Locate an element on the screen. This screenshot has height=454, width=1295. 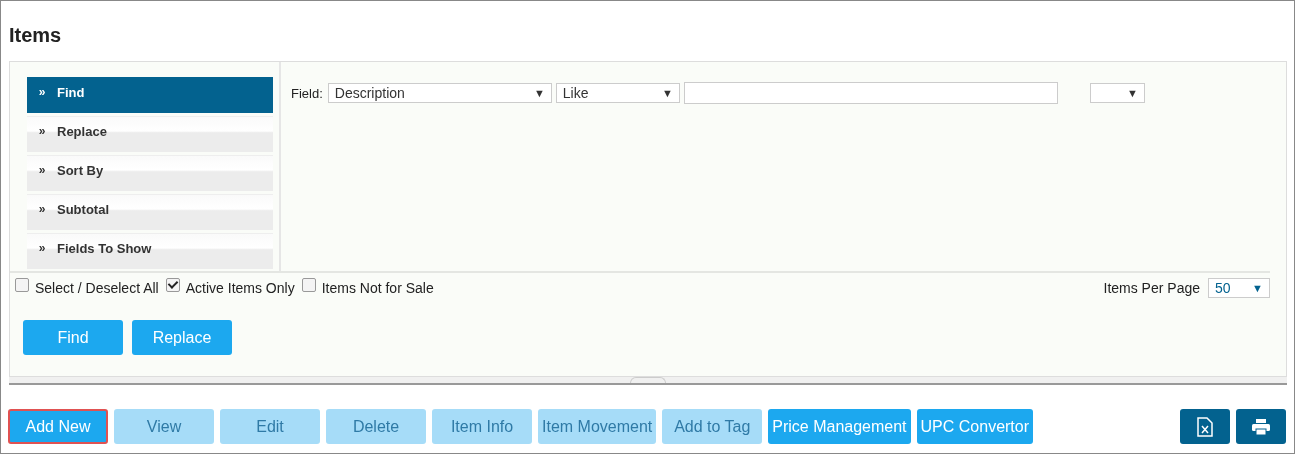
spreadsheet-file-icon is located at coordinates (1205, 426).